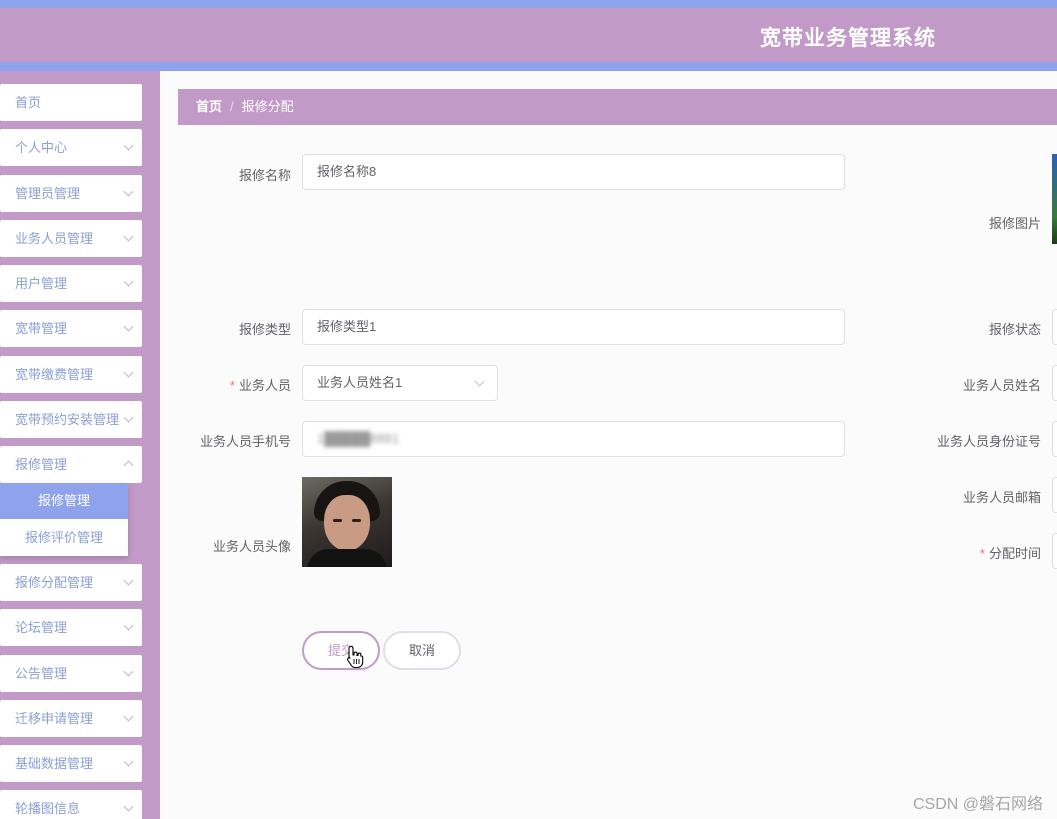 Image resolution: width=1057 pixels, height=819 pixels. Describe the element at coordinates (264, 329) in the screenshot. I see `repair-type-label: 报修类型` at that location.